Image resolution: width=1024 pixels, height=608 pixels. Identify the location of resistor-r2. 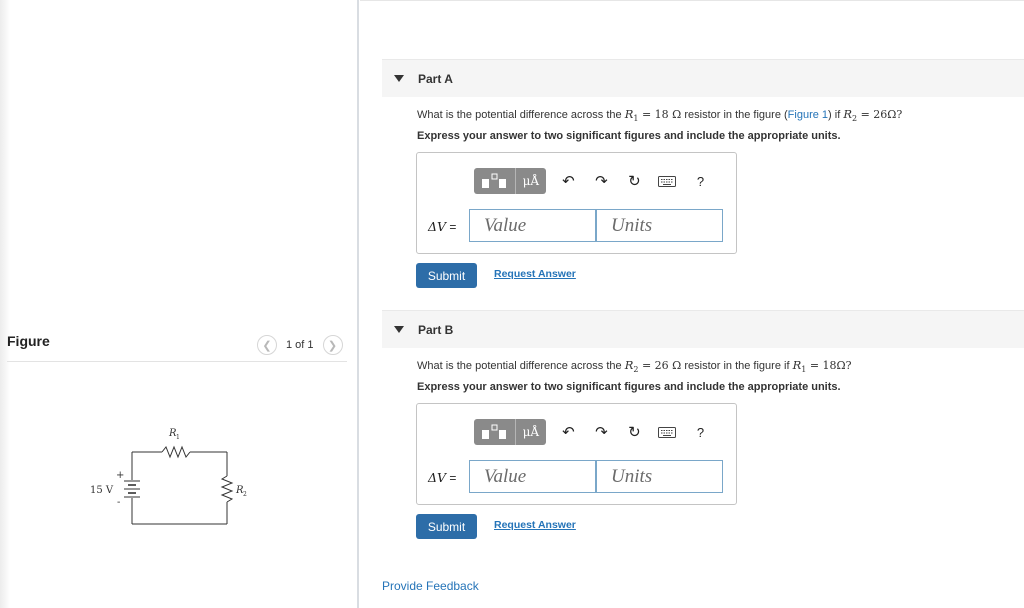
(227, 489).